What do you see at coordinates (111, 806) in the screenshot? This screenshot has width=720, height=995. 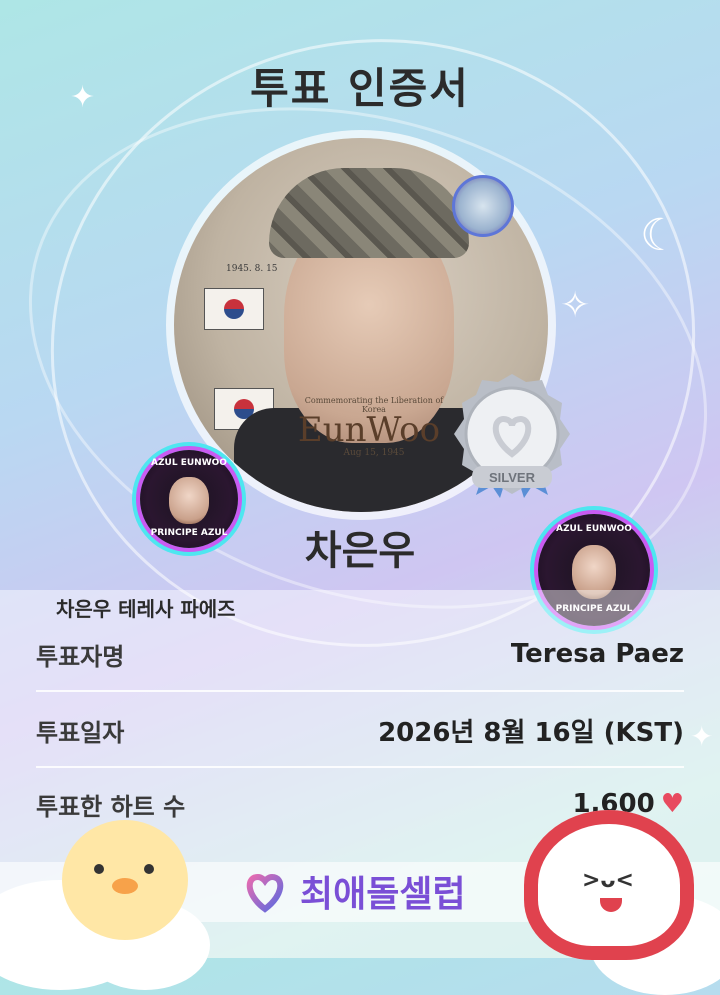 I see `row-label: 투표한 하트 수` at bounding box center [111, 806].